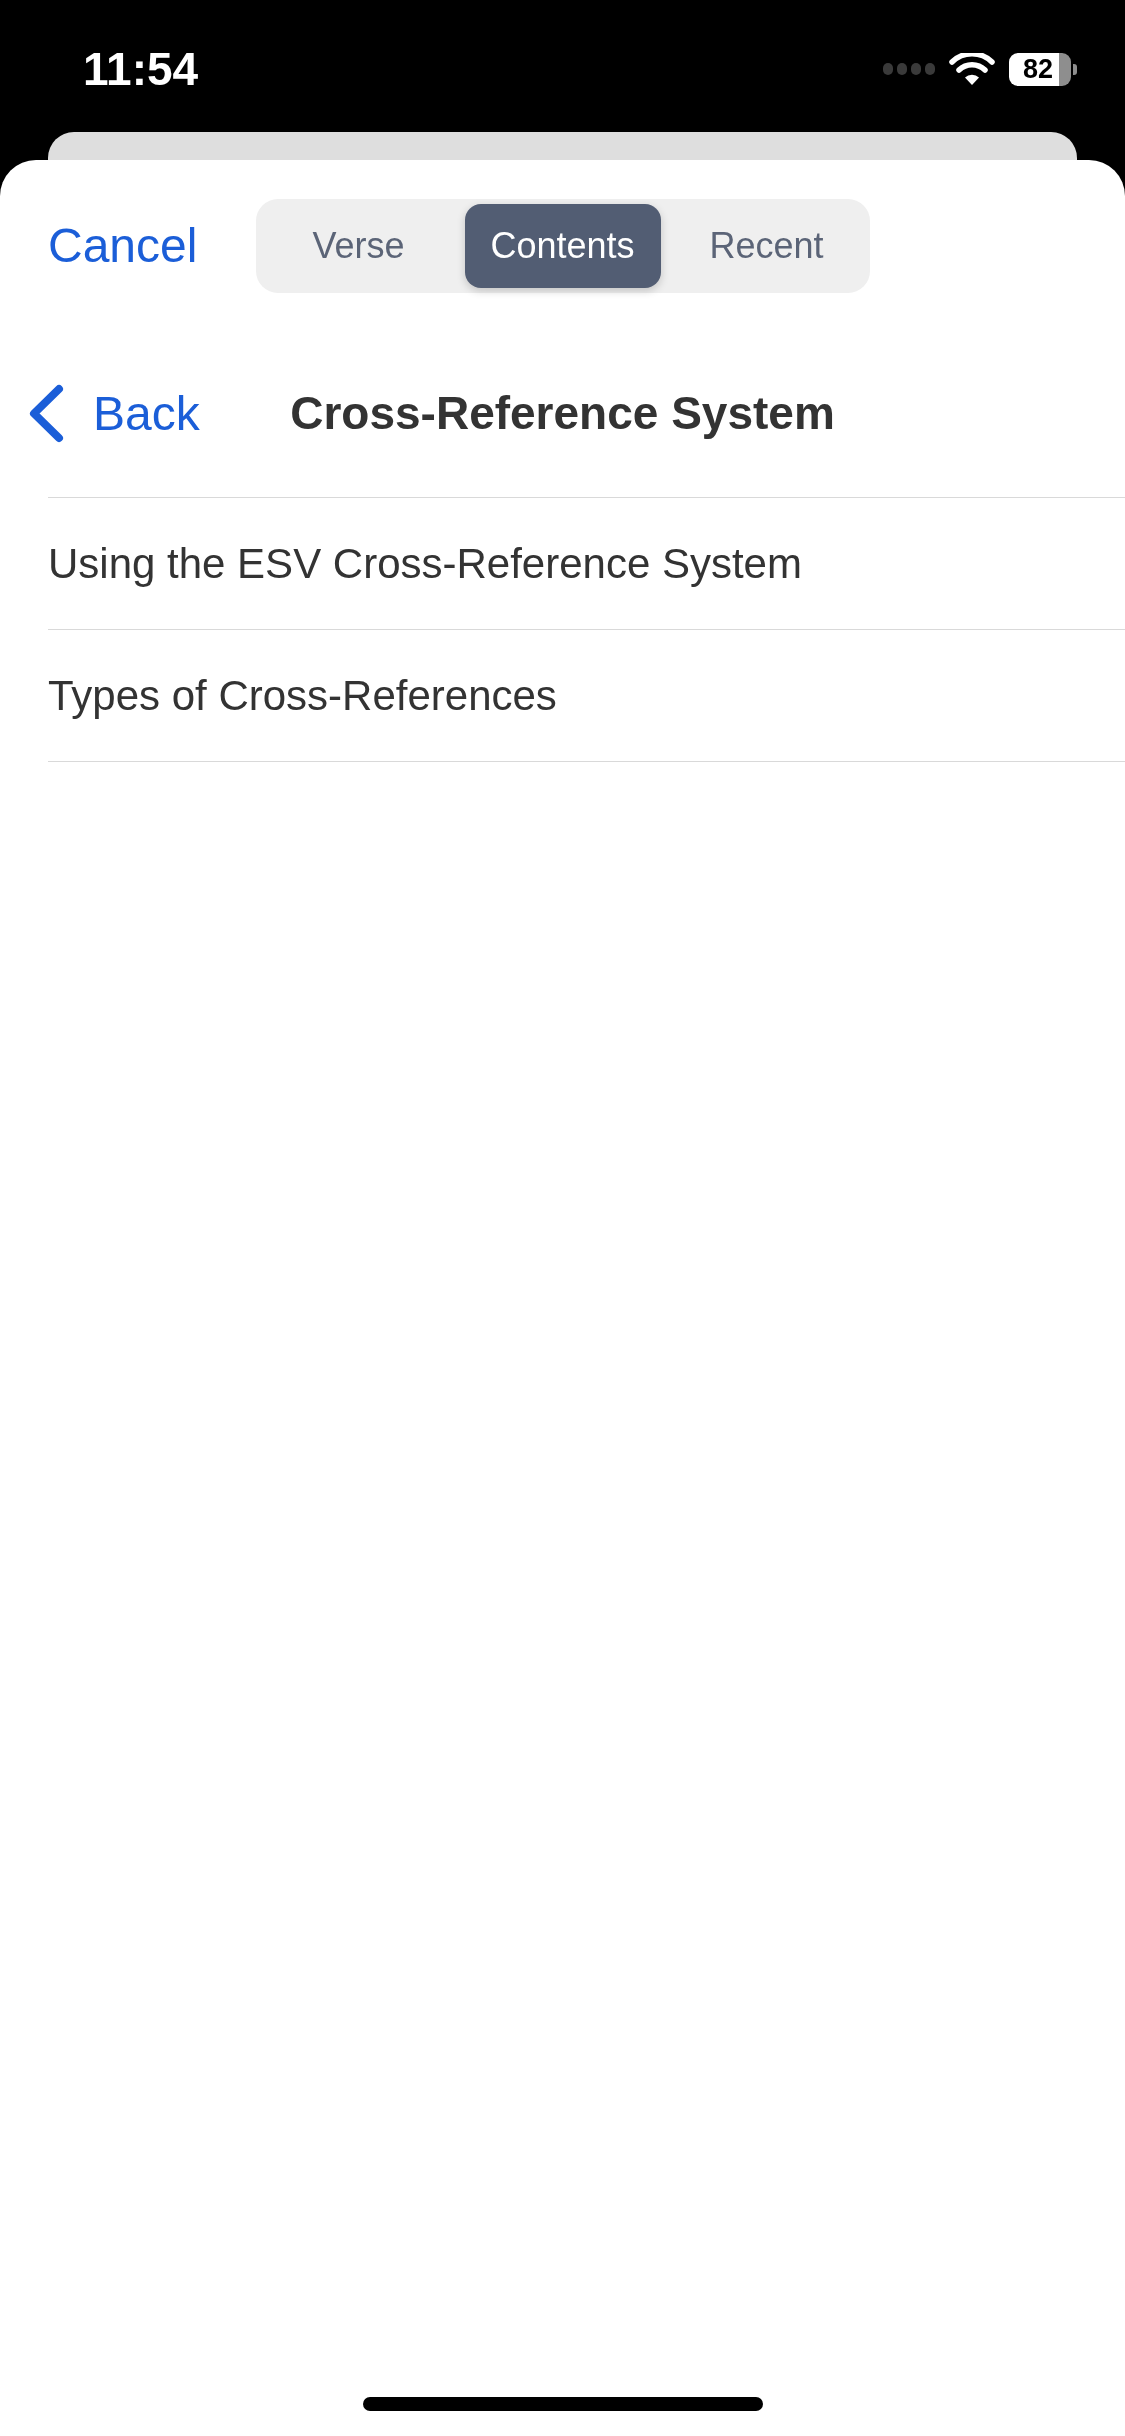  What do you see at coordinates (562, 246) in the screenshot?
I see `segment-tab: Contents` at bounding box center [562, 246].